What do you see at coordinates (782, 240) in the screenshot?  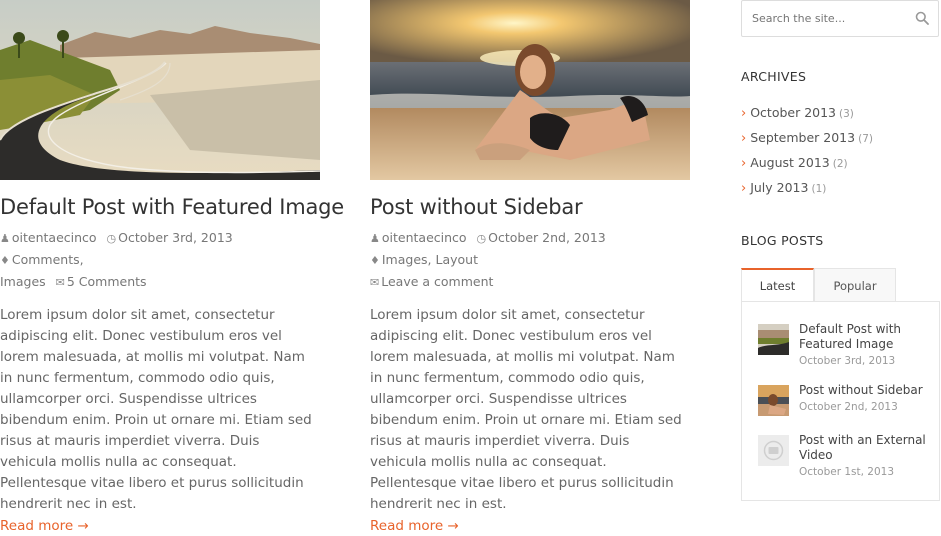 I see `blog-posts-title: BLOG POSTS` at bounding box center [782, 240].